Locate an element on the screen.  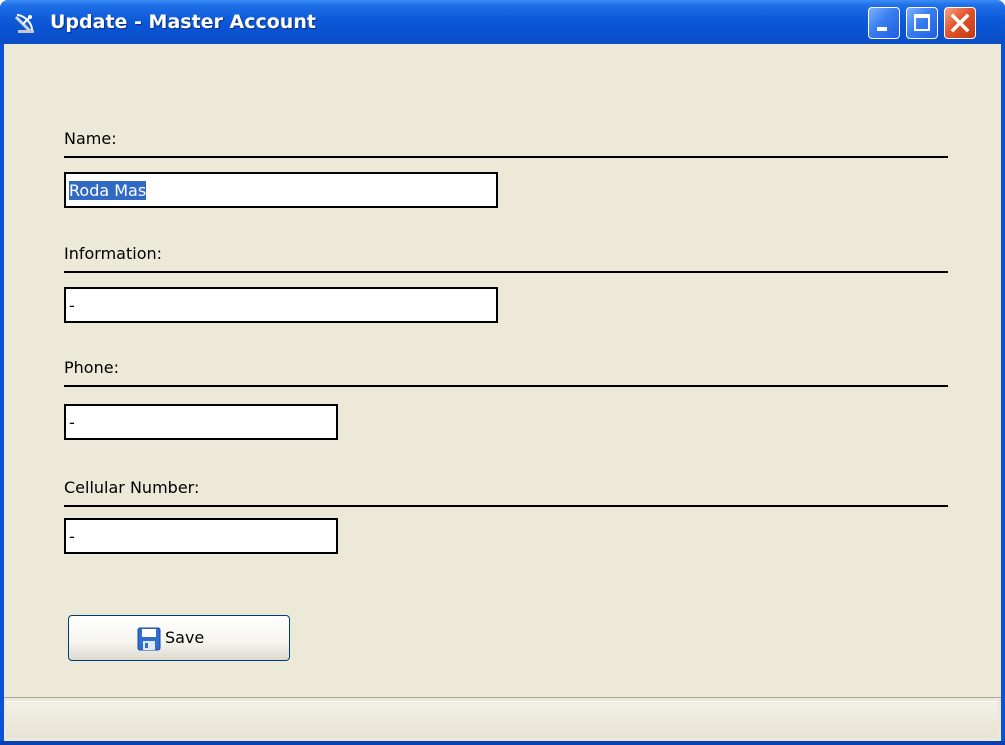
save-button: Save is located at coordinates (179, 638).